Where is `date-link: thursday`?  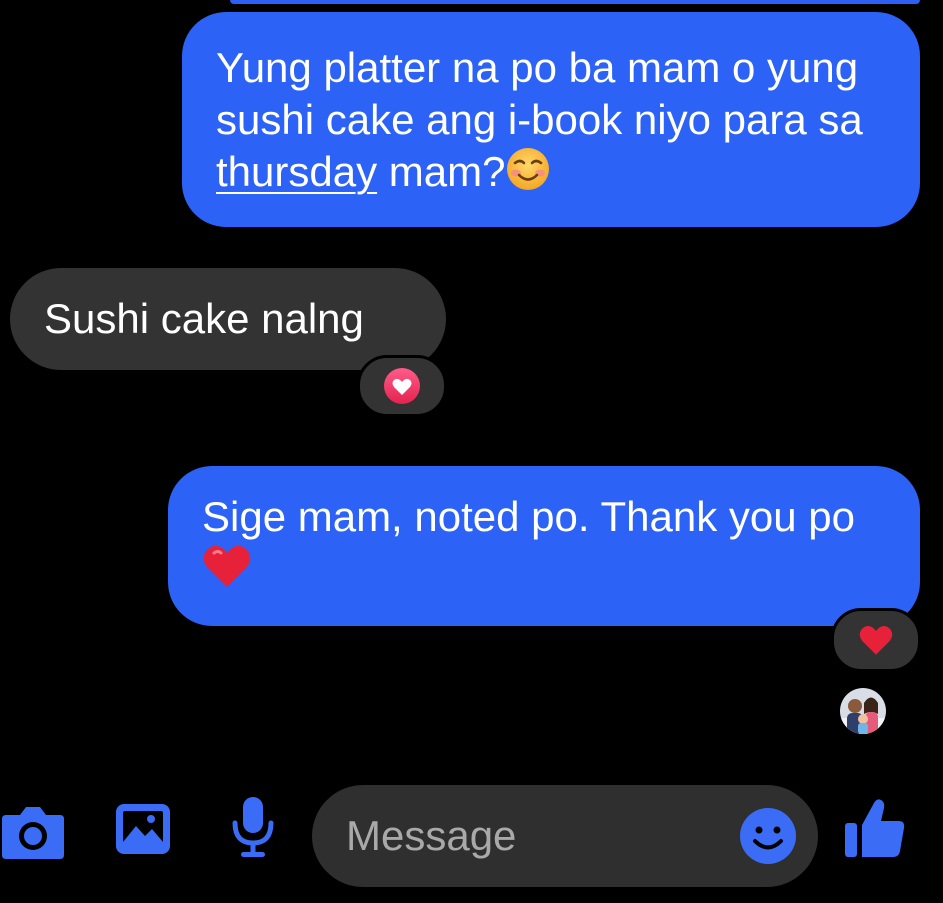 date-link: thursday is located at coordinates (296, 171).